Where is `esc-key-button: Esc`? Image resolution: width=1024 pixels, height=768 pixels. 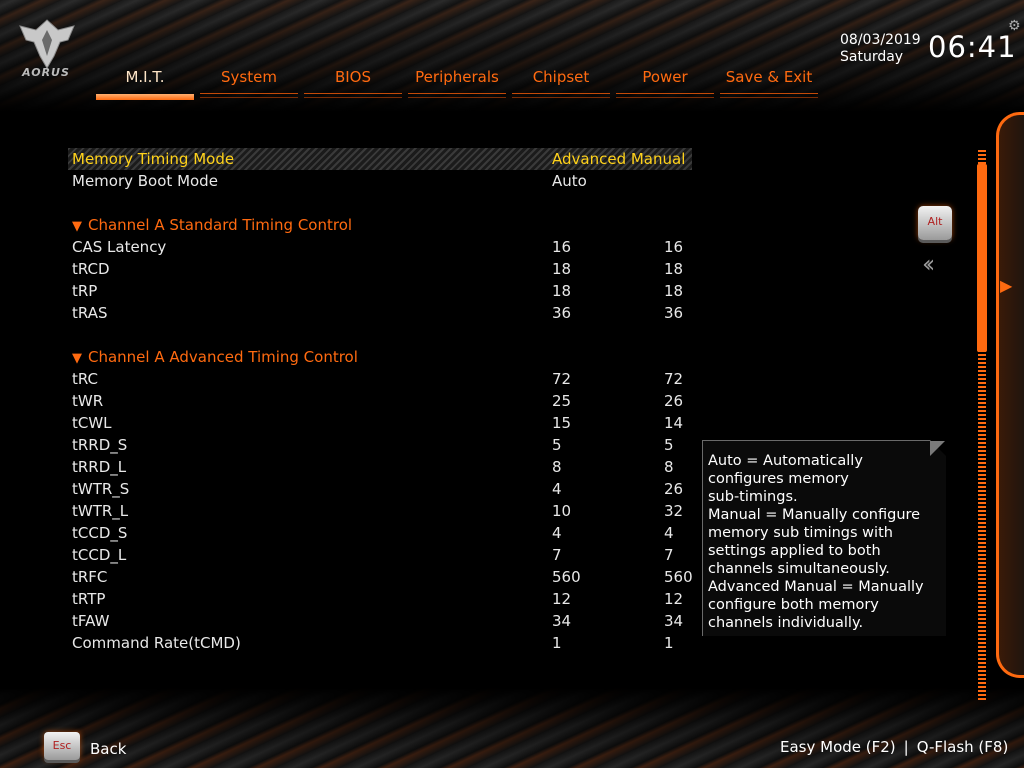
esc-key-button: Esc is located at coordinates (62, 746).